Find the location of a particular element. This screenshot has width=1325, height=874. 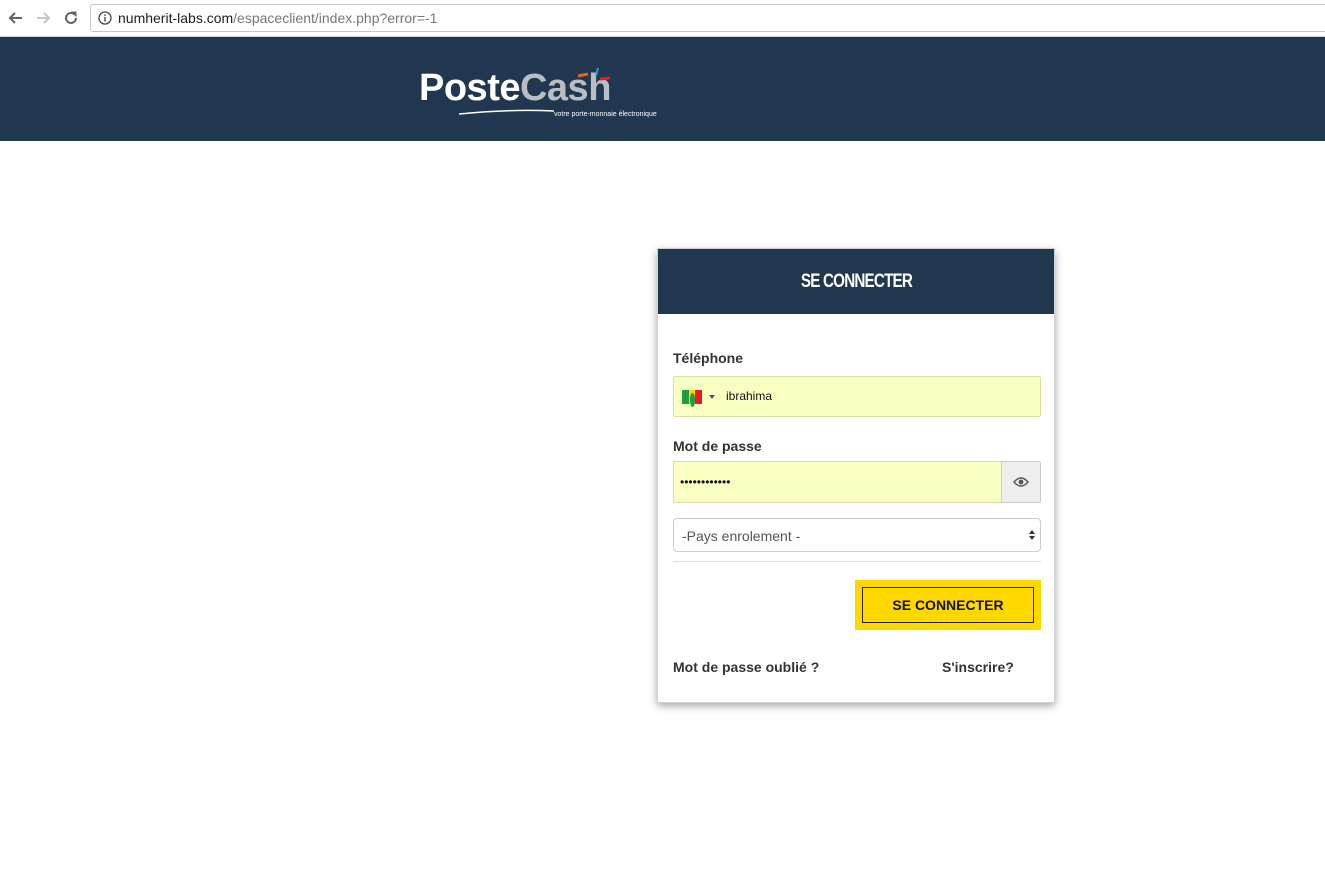

logo-tagline: votre porte-monnaie électronique is located at coordinates (605, 114).